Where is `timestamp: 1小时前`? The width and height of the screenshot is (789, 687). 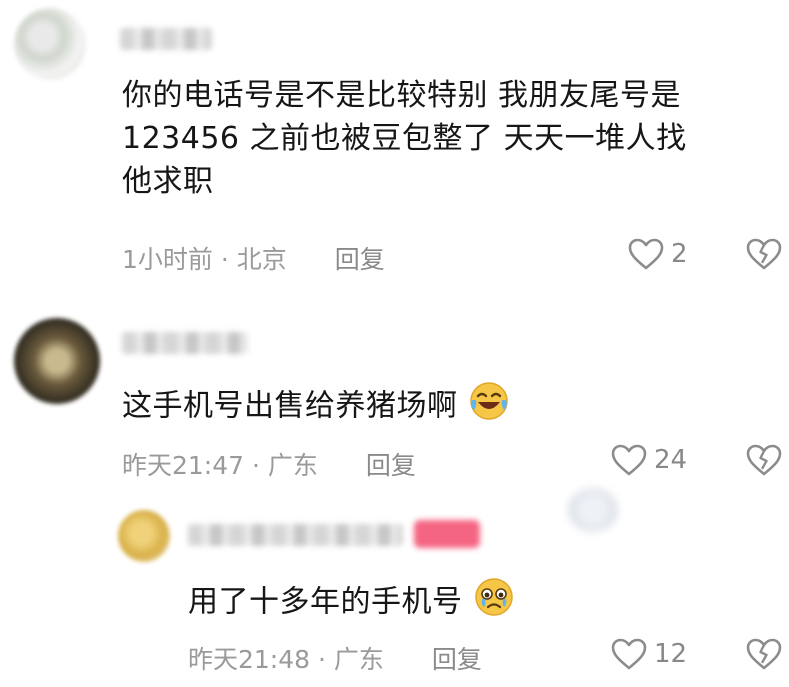
timestamp: 1小时前 is located at coordinates (167, 259).